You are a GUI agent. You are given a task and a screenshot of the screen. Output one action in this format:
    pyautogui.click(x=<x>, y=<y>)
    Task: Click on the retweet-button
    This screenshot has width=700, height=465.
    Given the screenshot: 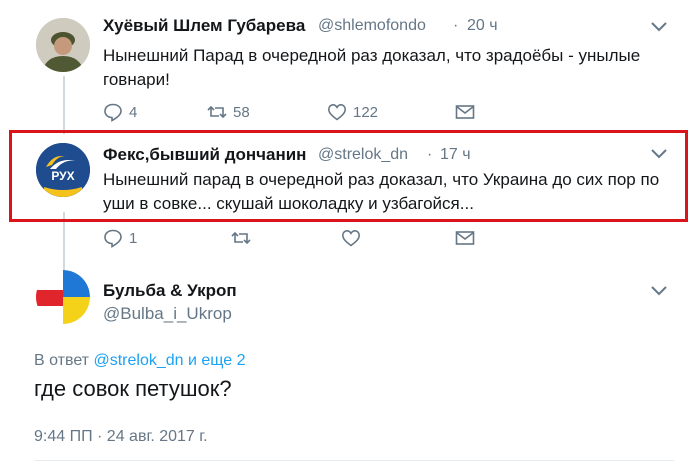 What is the action you would take?
    pyautogui.click(x=244, y=238)
    